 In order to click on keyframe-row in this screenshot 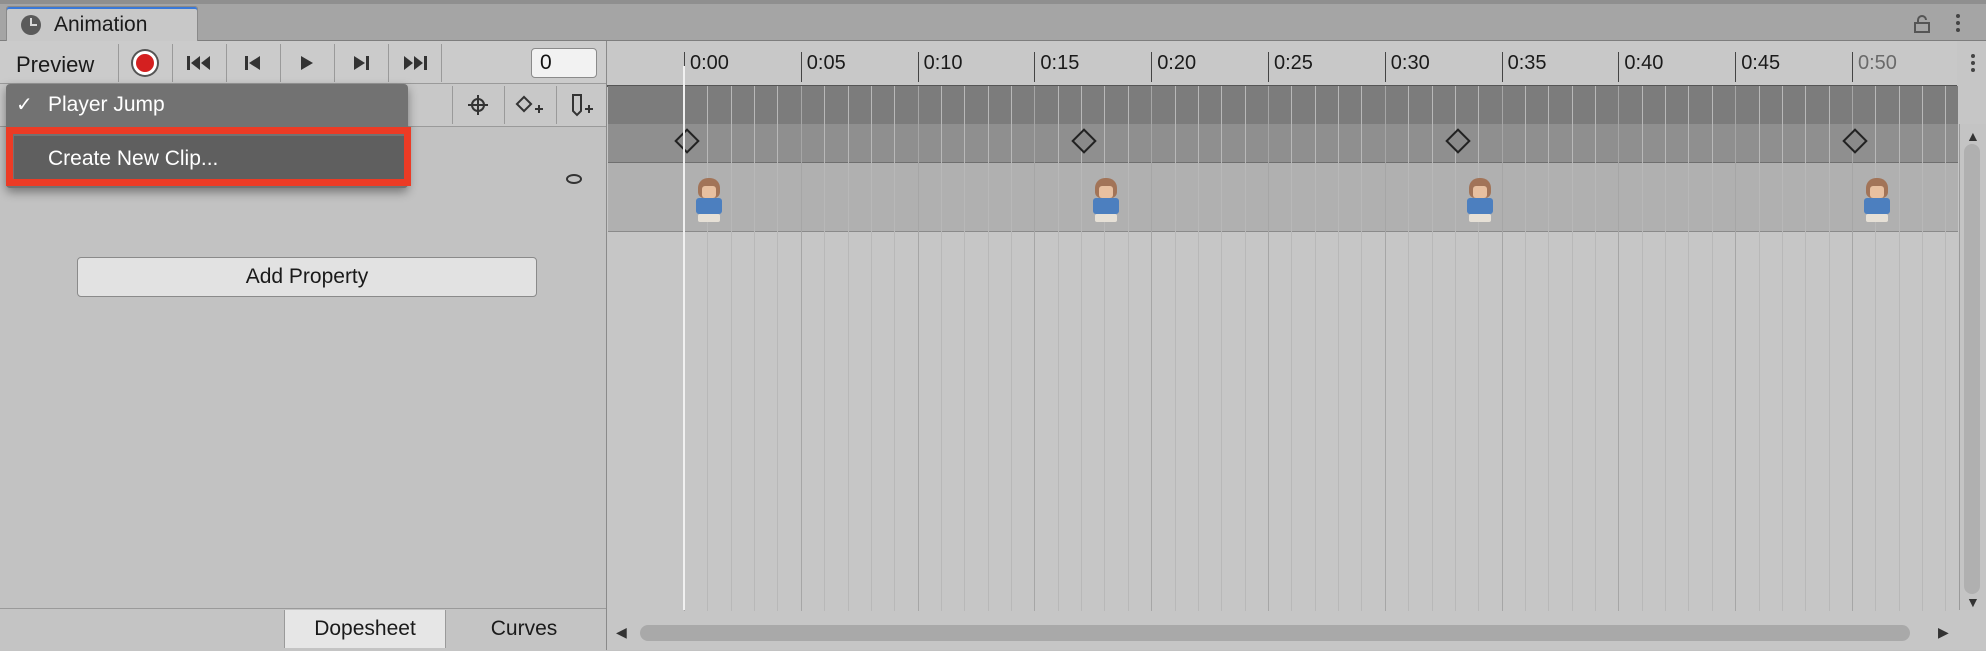, I will do `click(1283, 143)`.